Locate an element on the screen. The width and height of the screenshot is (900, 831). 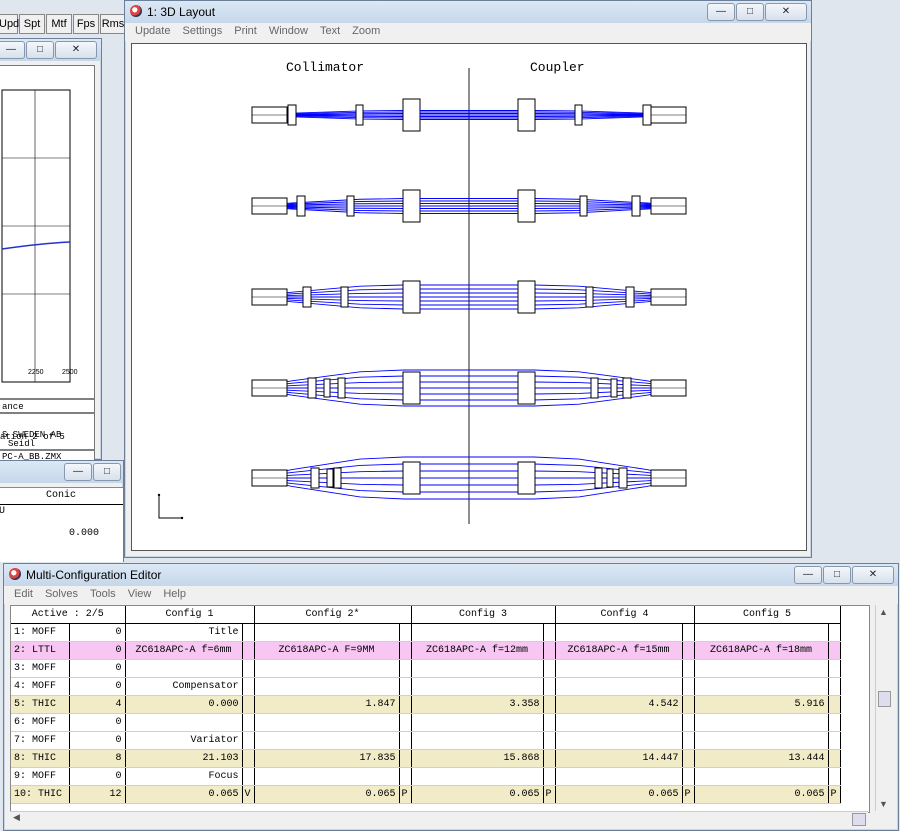
config-header: Config 5 is located at coordinates (767, 615).